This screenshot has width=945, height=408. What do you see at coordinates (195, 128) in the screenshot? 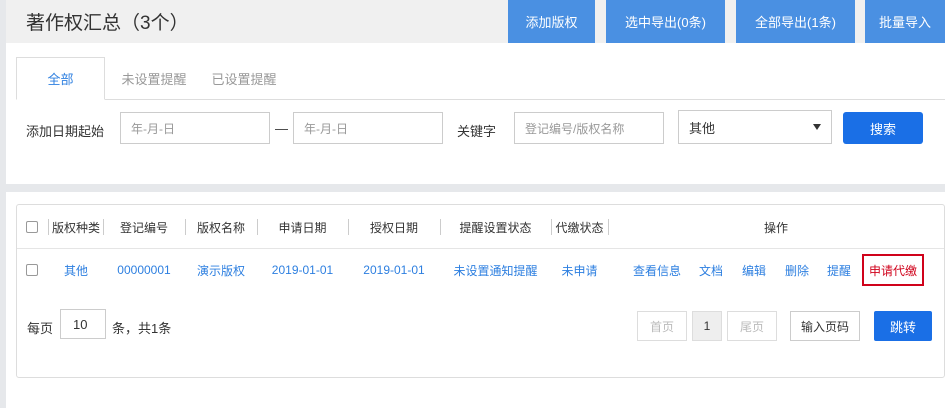
I see `date-start-input: 年-月-日` at bounding box center [195, 128].